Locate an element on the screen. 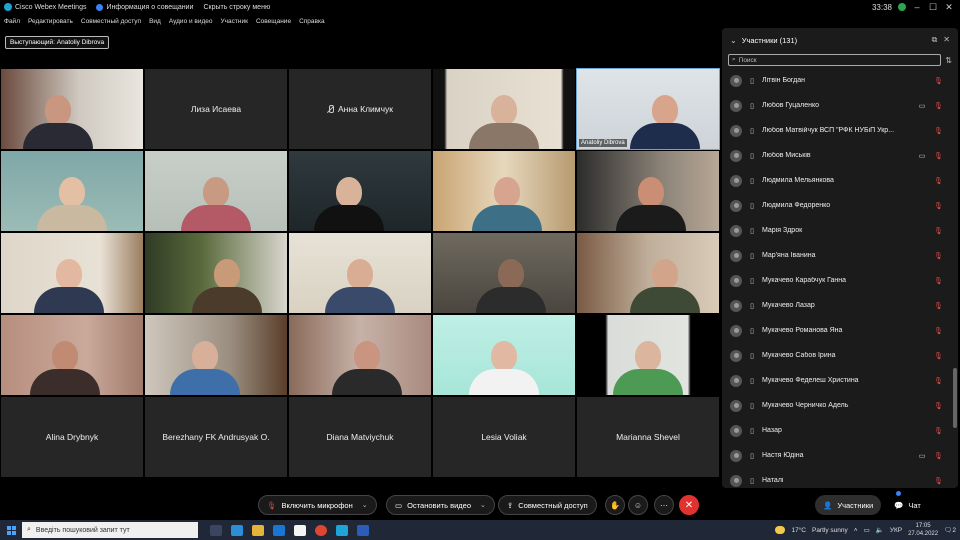 This screenshot has height=540, width=960. store-icon is located at coordinates (300, 530).